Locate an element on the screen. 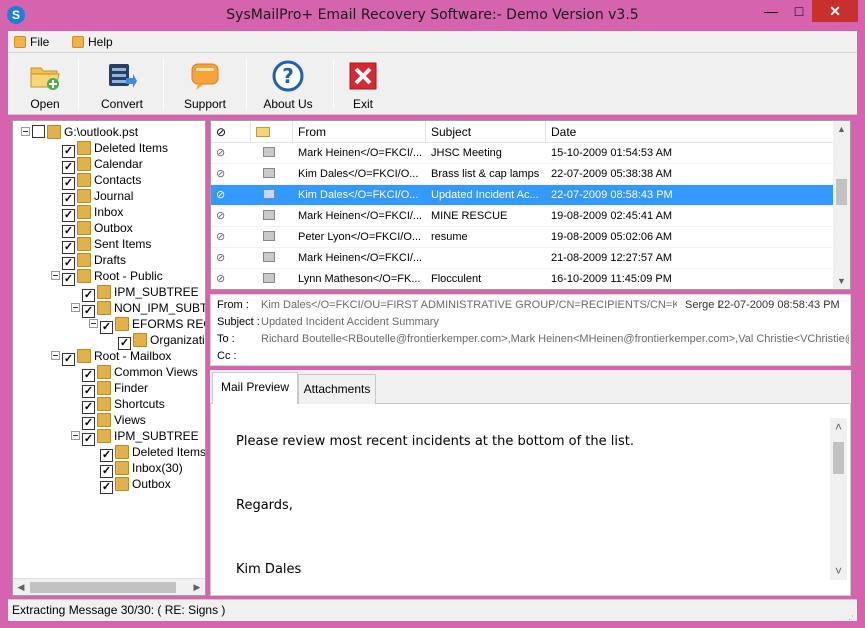 This screenshot has height=628, width=865. date-column-header: Date is located at coordinates (690, 132).